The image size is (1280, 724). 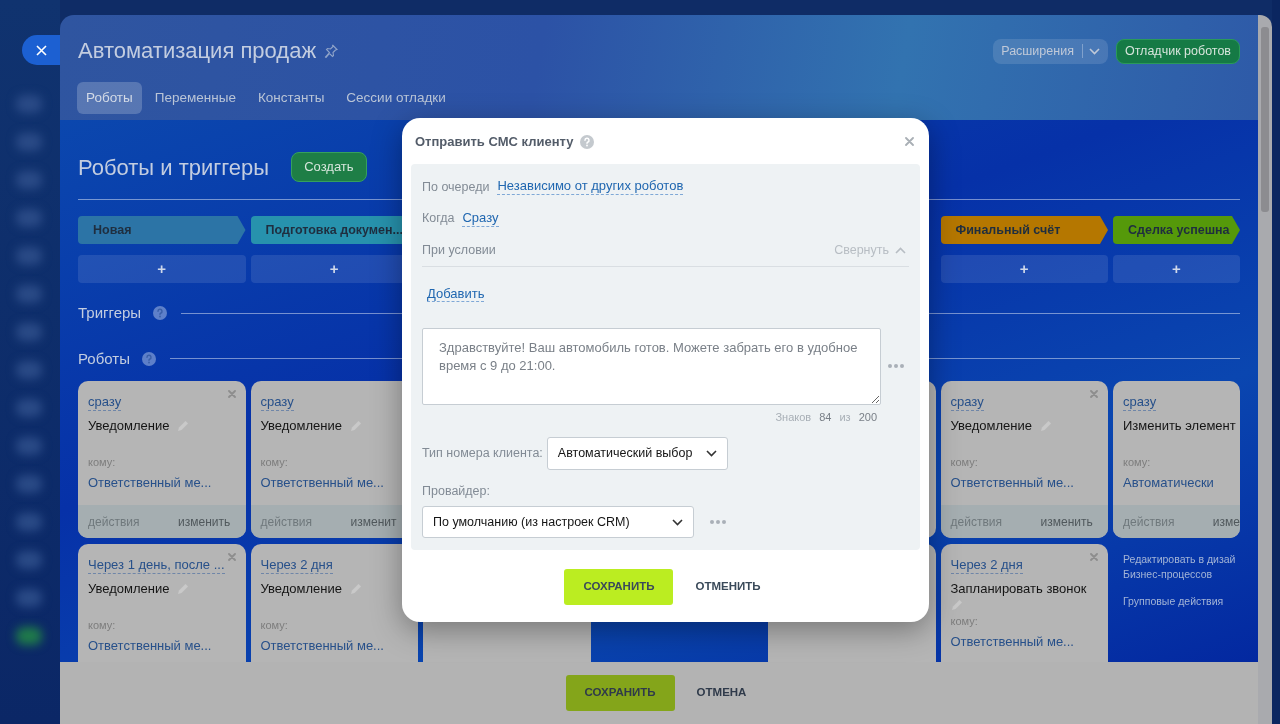 What do you see at coordinates (480, 219) in the screenshot?
I see `value-link: Сразу` at bounding box center [480, 219].